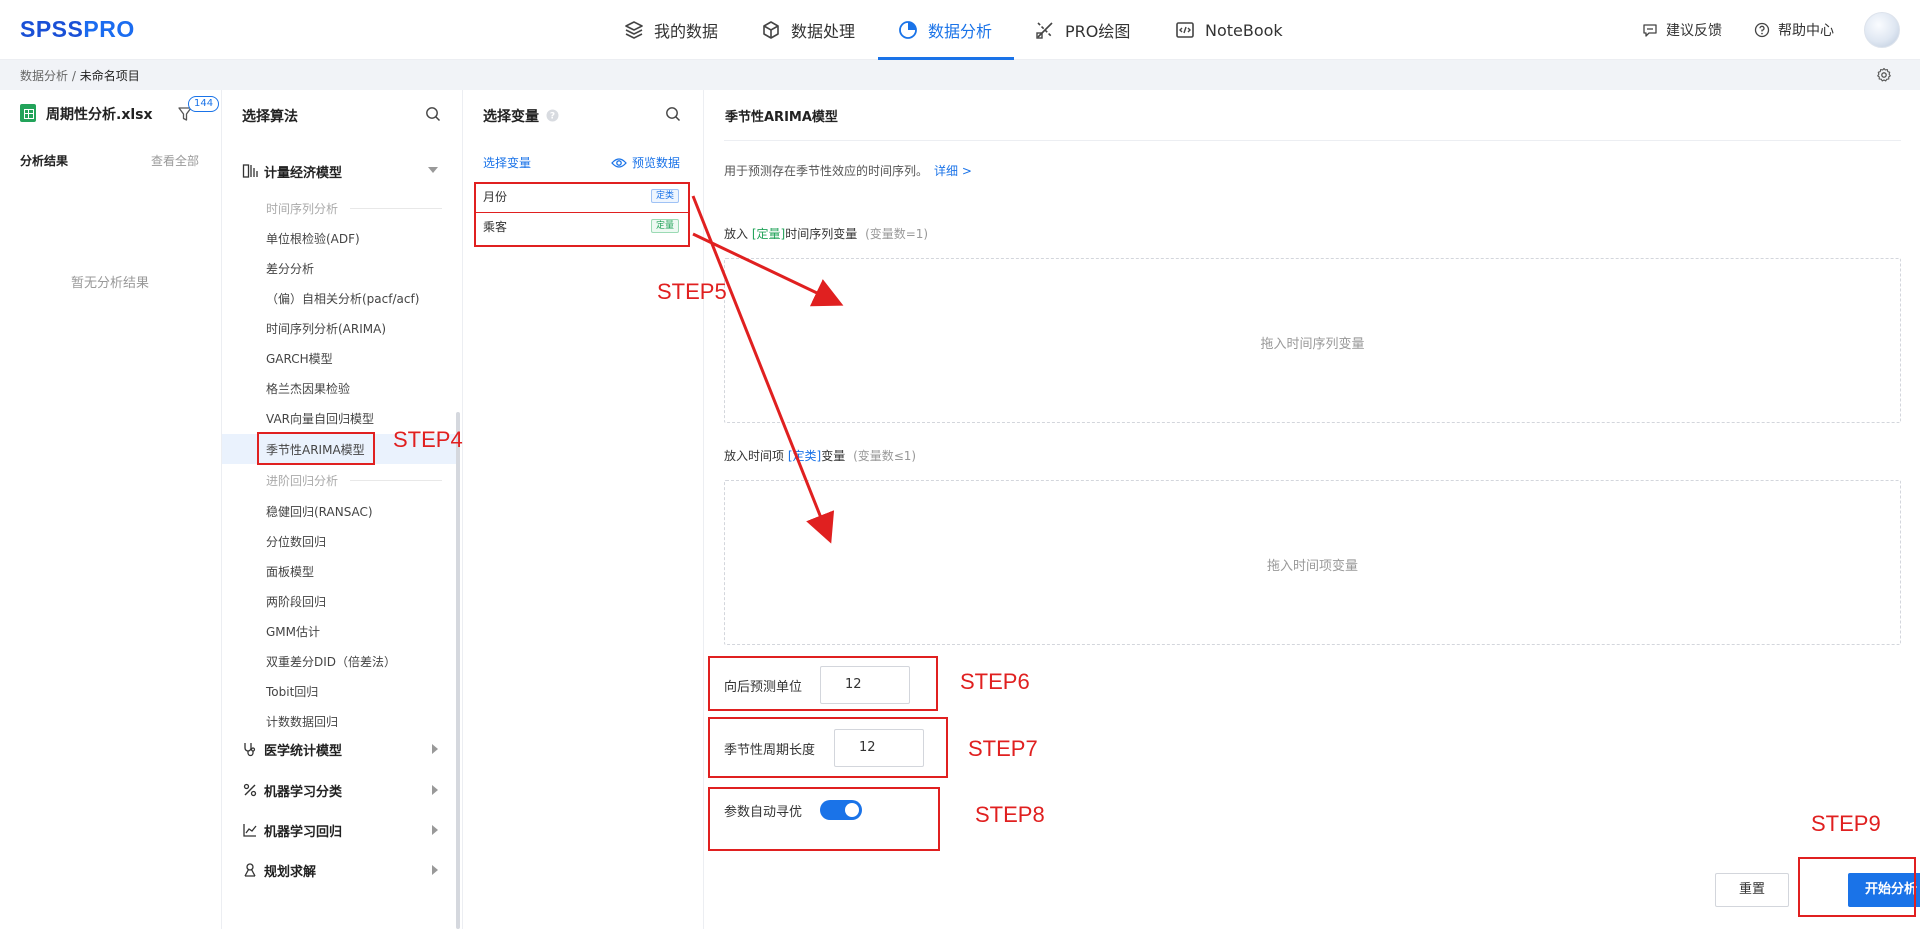  I want to click on category-programming-solver: 规划求解, so click(342, 870).